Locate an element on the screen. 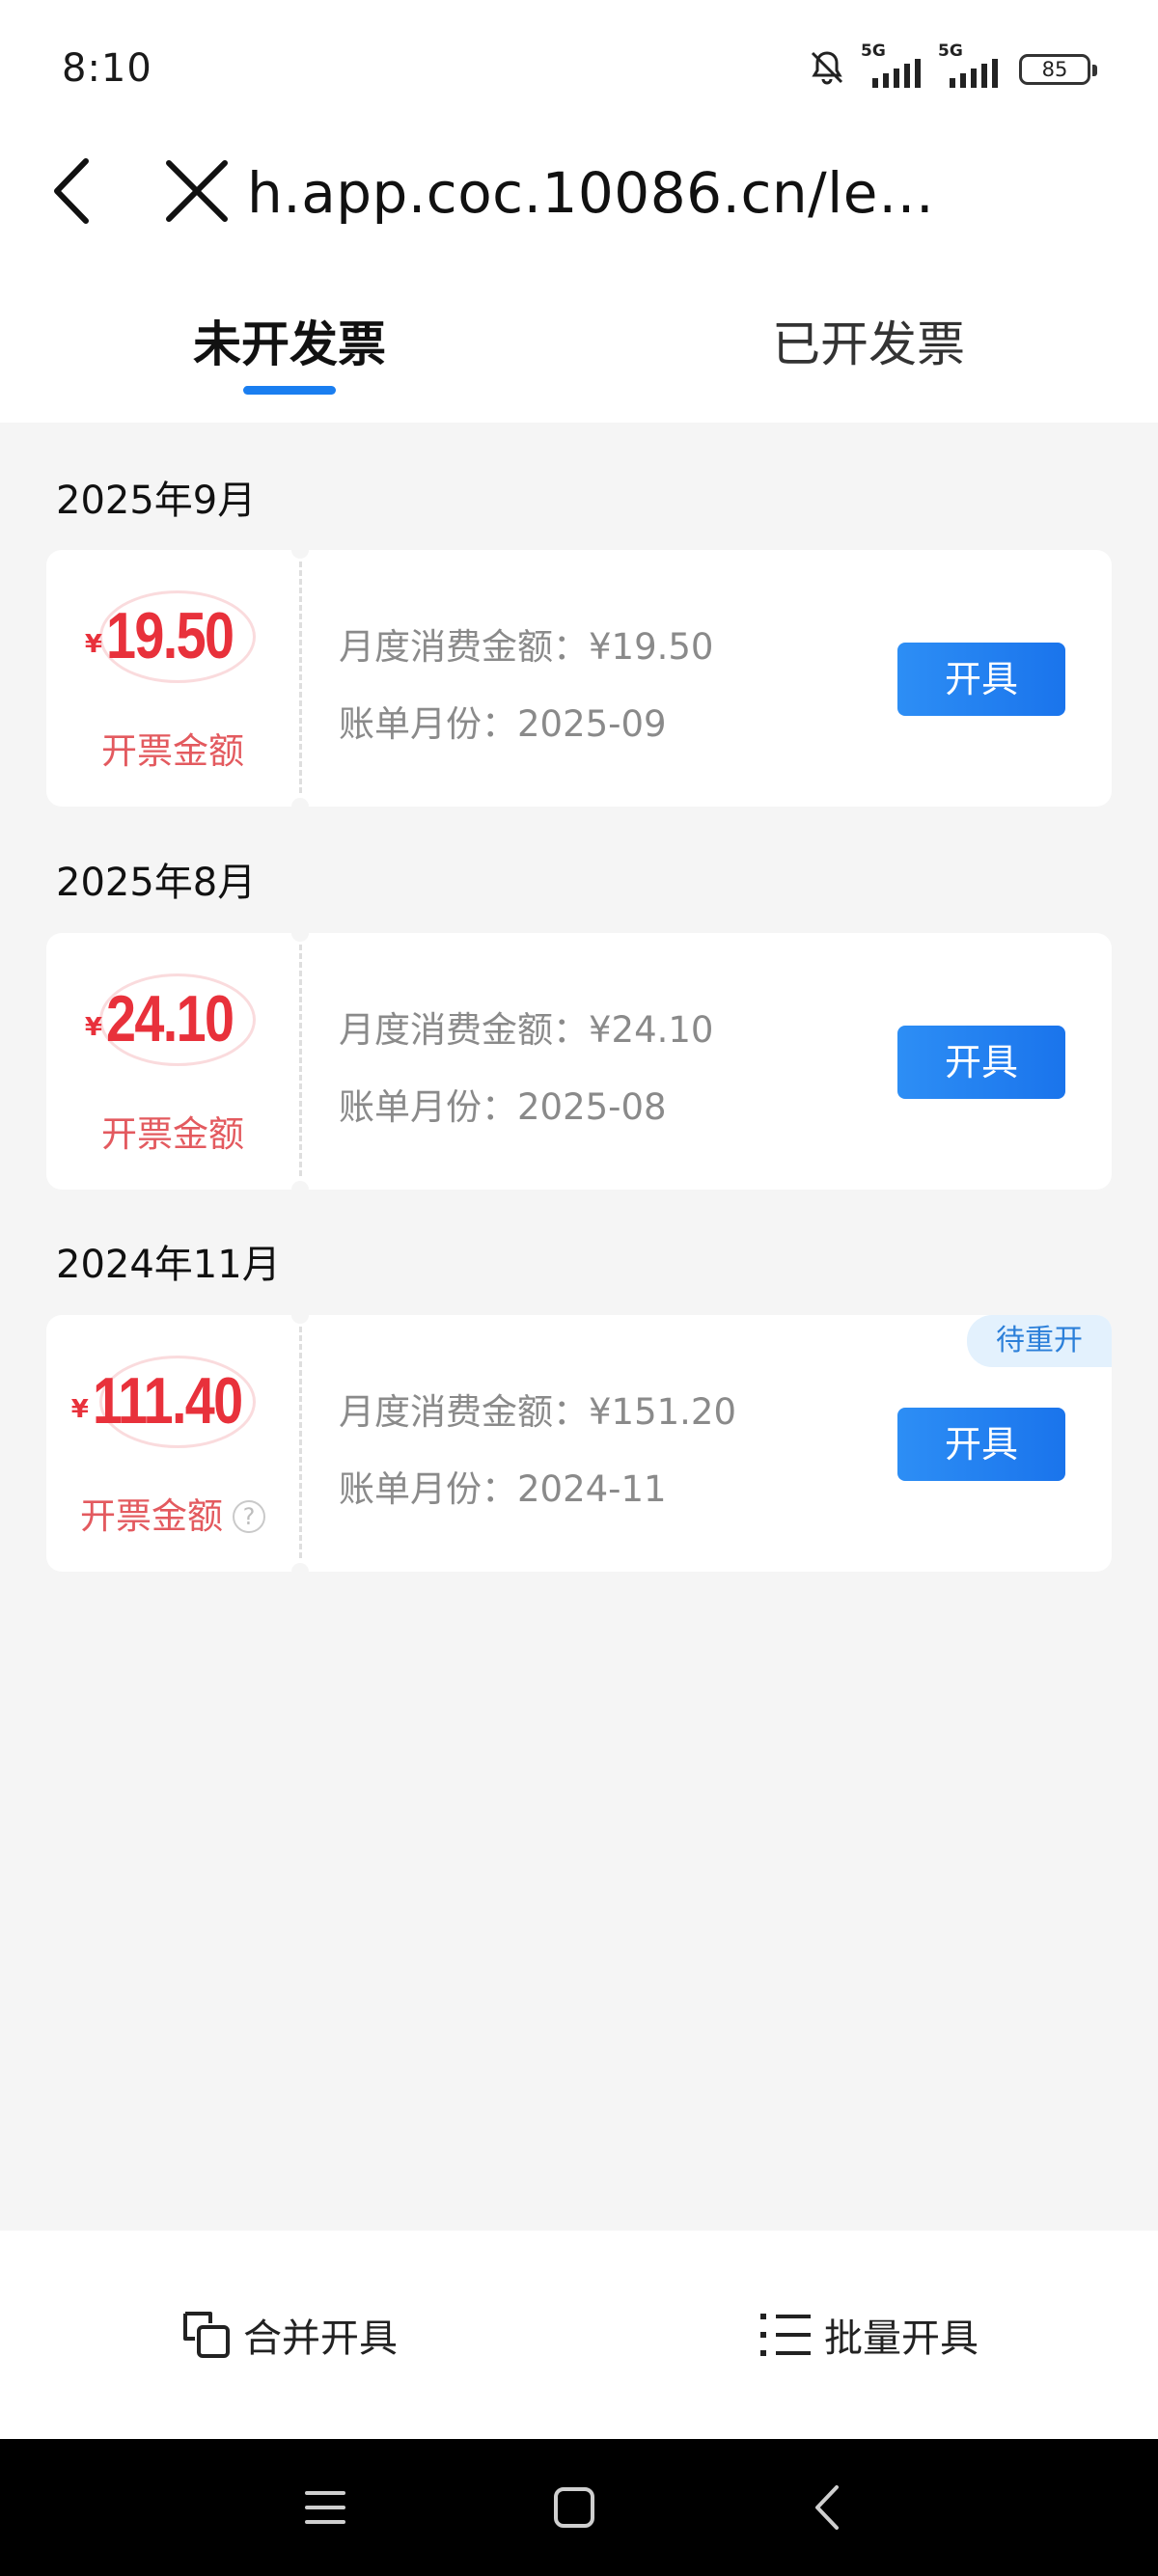  home-square-icon is located at coordinates (574, 2508).